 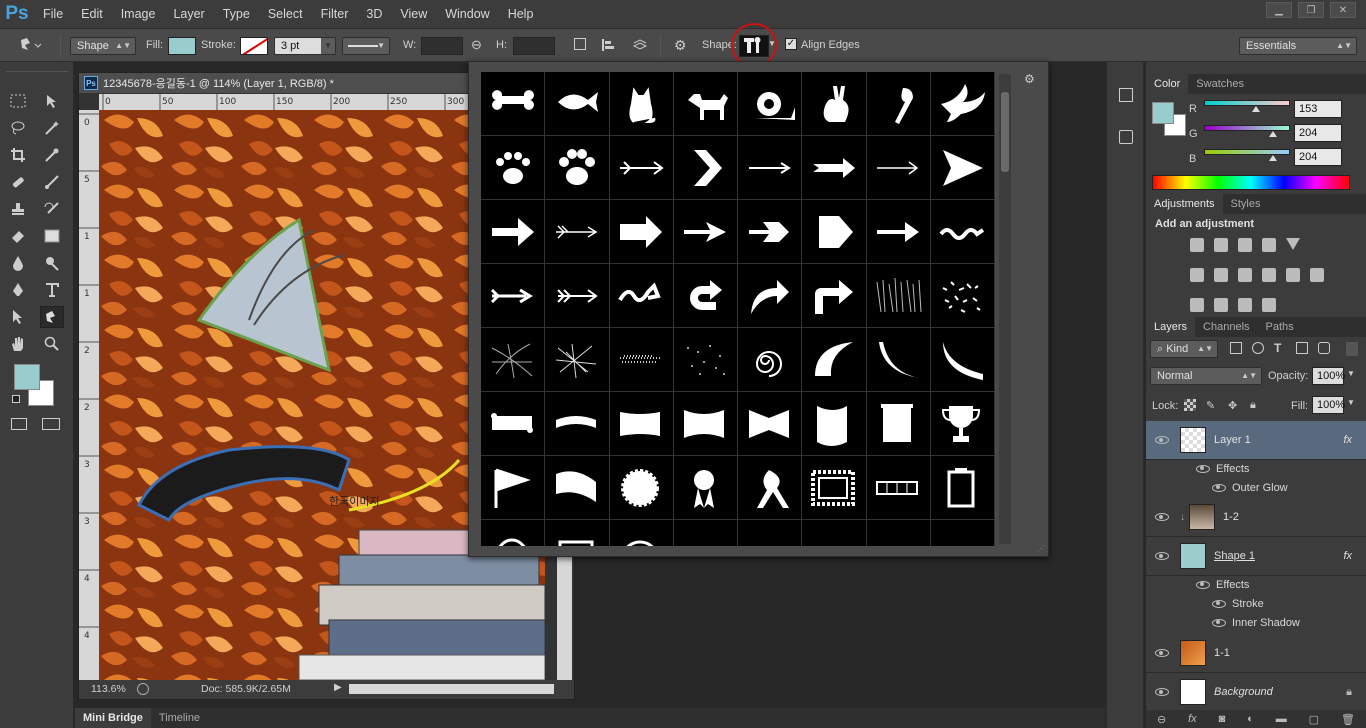 I want to click on scroll-vertical-shape, so click(x=898, y=424).